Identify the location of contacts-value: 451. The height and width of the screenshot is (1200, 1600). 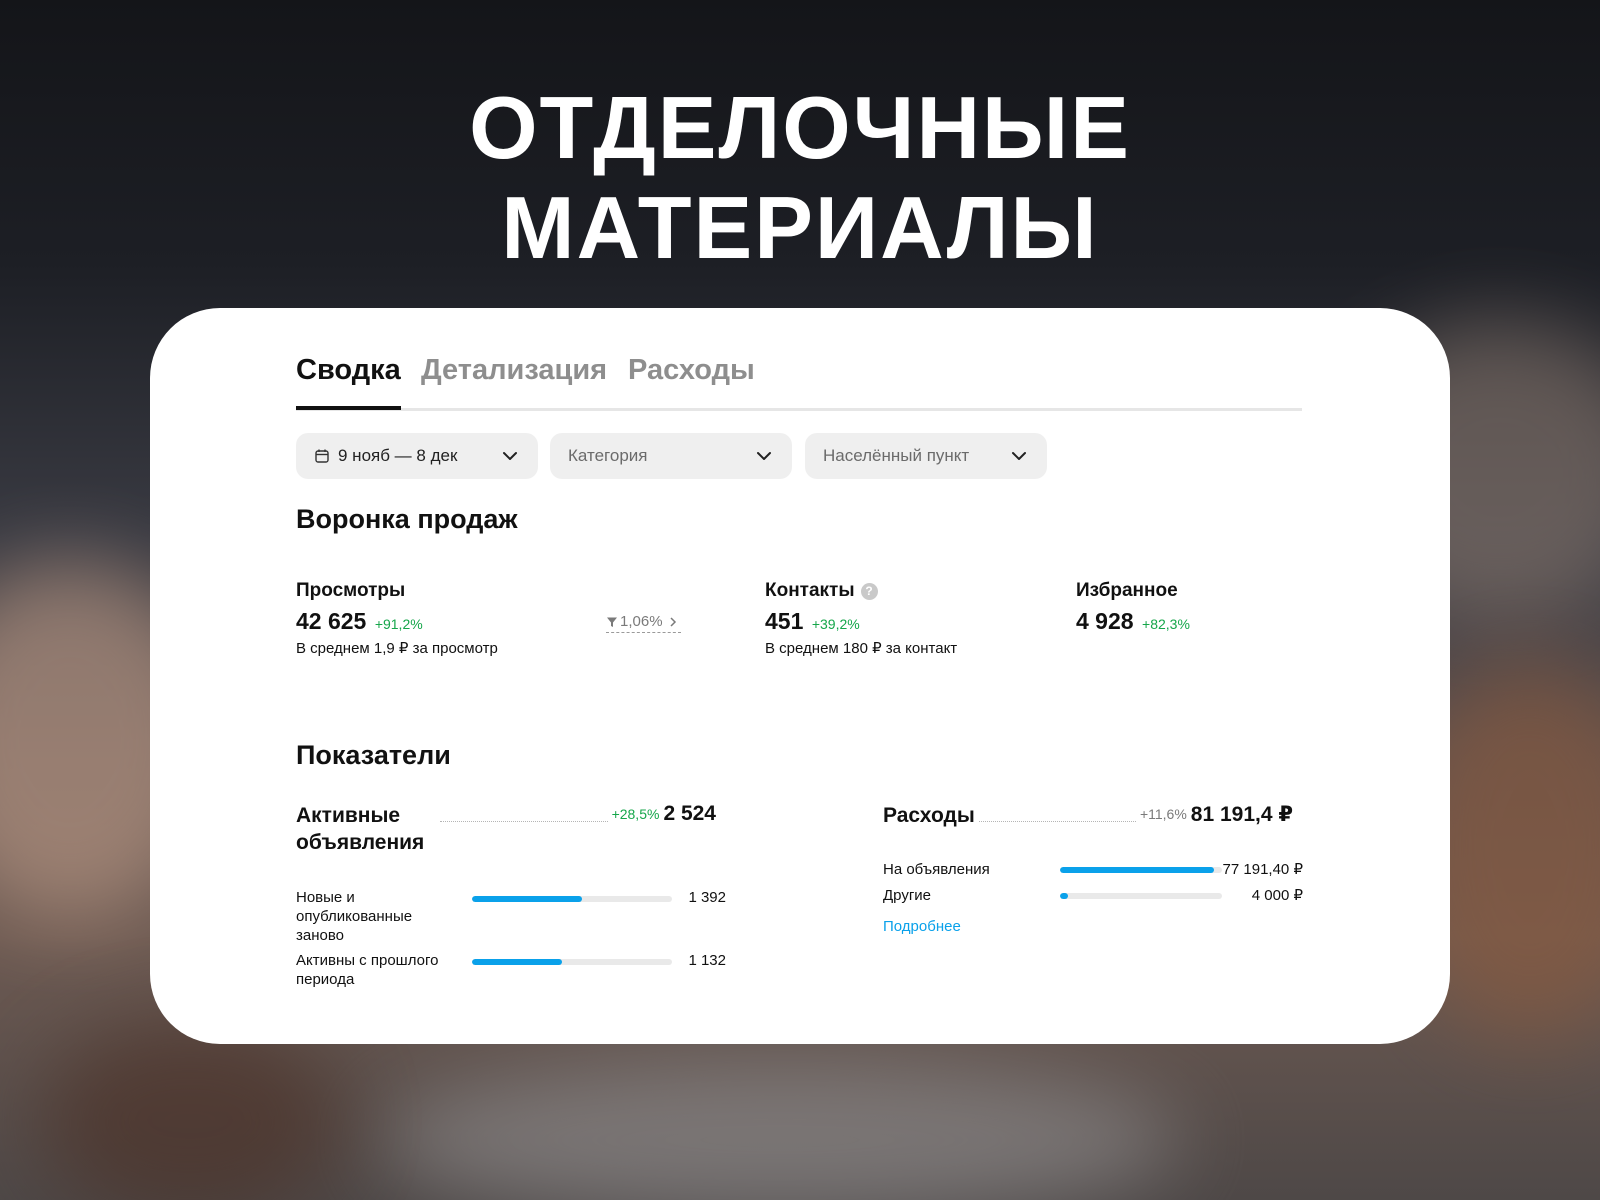
(784, 621).